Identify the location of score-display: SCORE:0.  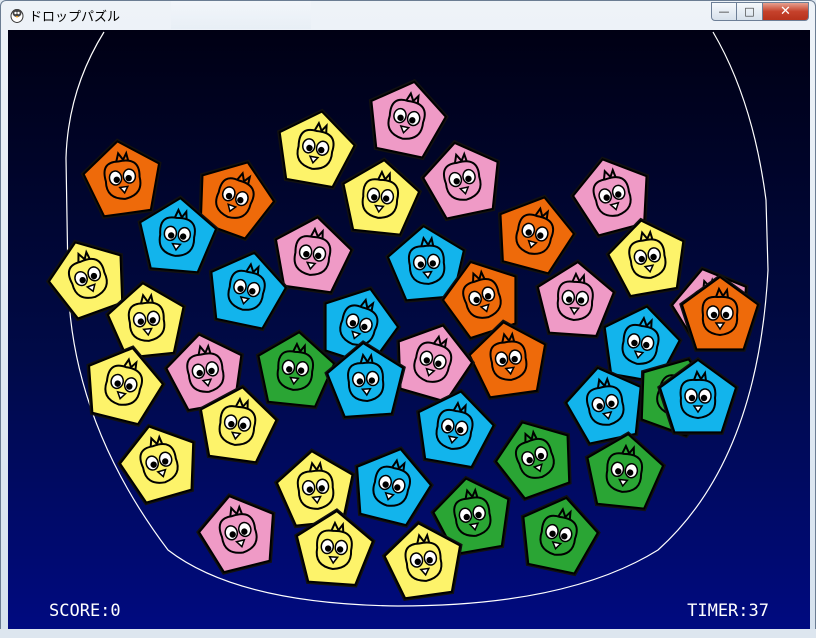
(85, 611).